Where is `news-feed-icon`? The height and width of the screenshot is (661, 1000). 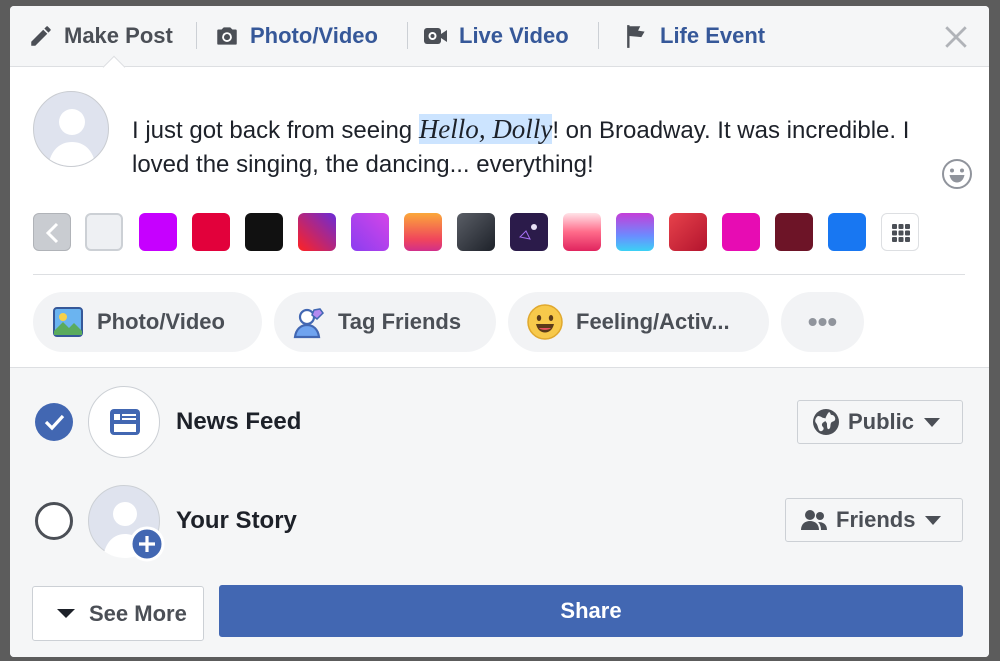
news-feed-icon is located at coordinates (125, 422).